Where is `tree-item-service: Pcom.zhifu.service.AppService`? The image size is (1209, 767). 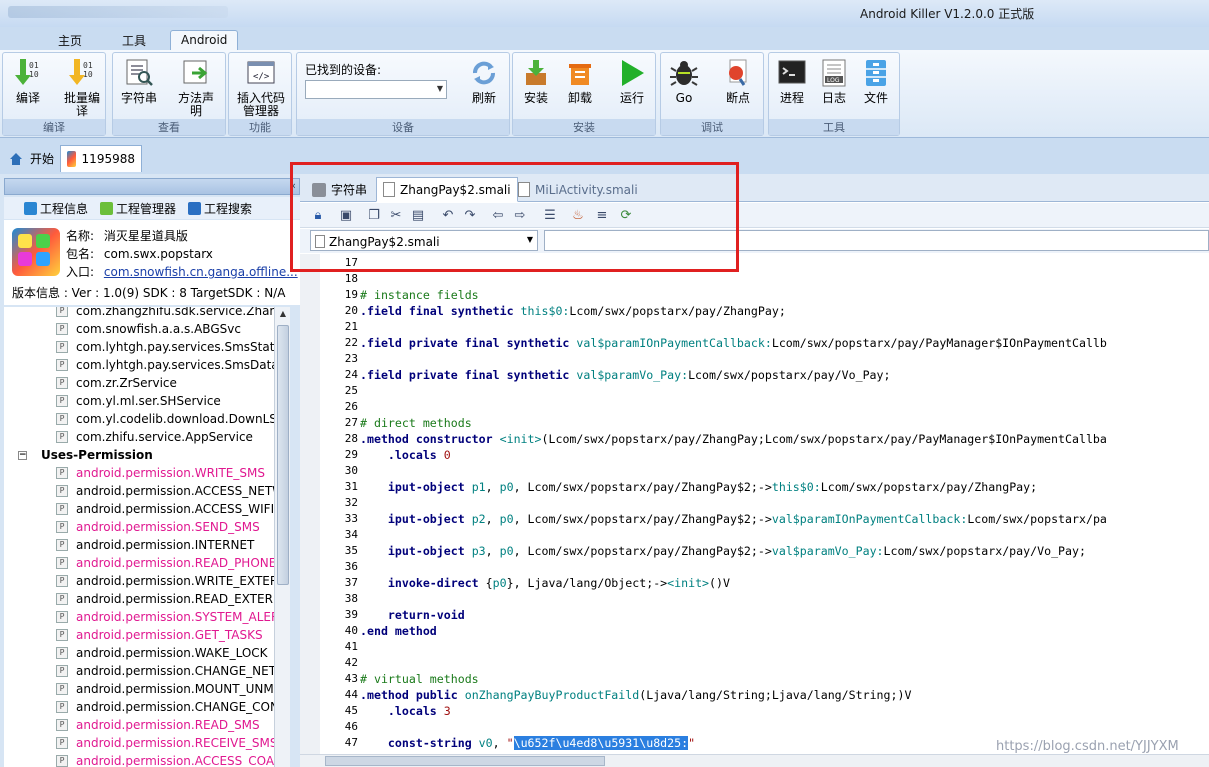
tree-item-service: Pcom.zhifu.service.AppService is located at coordinates (154, 437).